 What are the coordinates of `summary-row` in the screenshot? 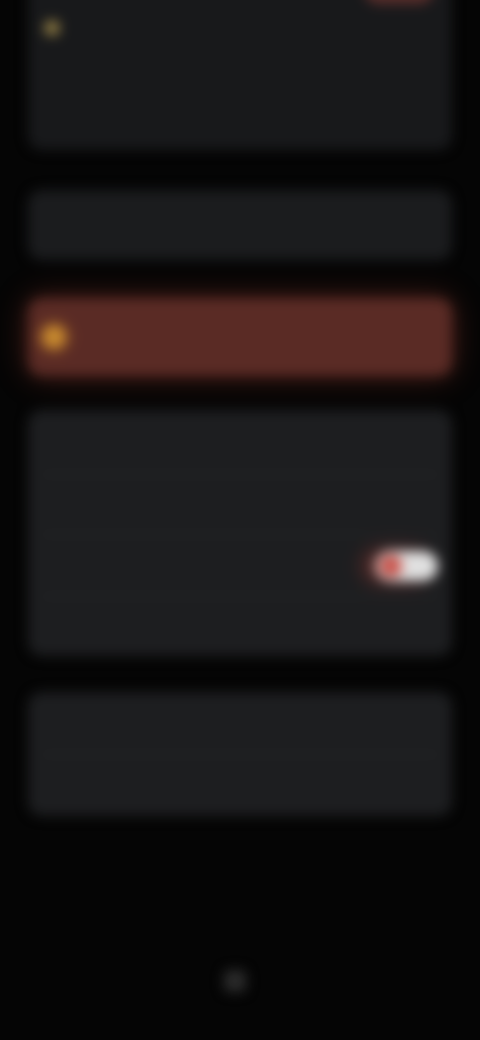 It's located at (240, 225).